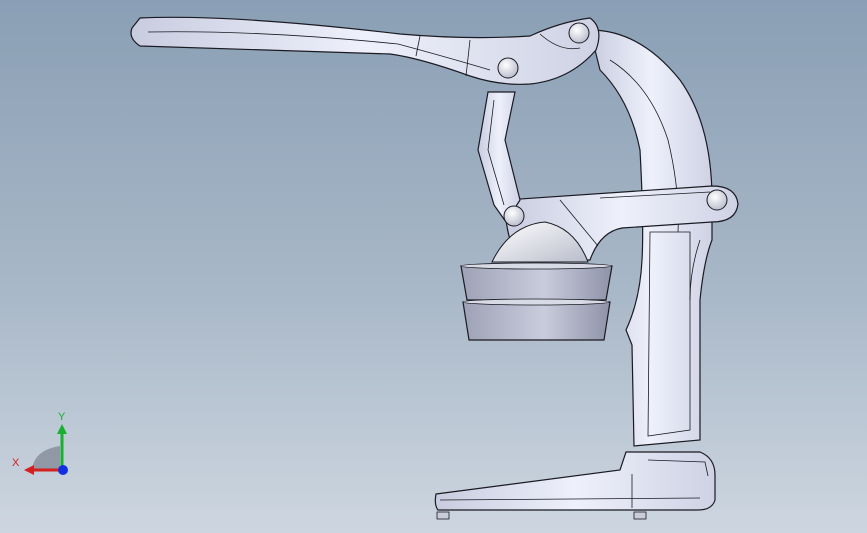 This screenshot has height=533, width=867. I want to click on base-plate, so click(575, 485).